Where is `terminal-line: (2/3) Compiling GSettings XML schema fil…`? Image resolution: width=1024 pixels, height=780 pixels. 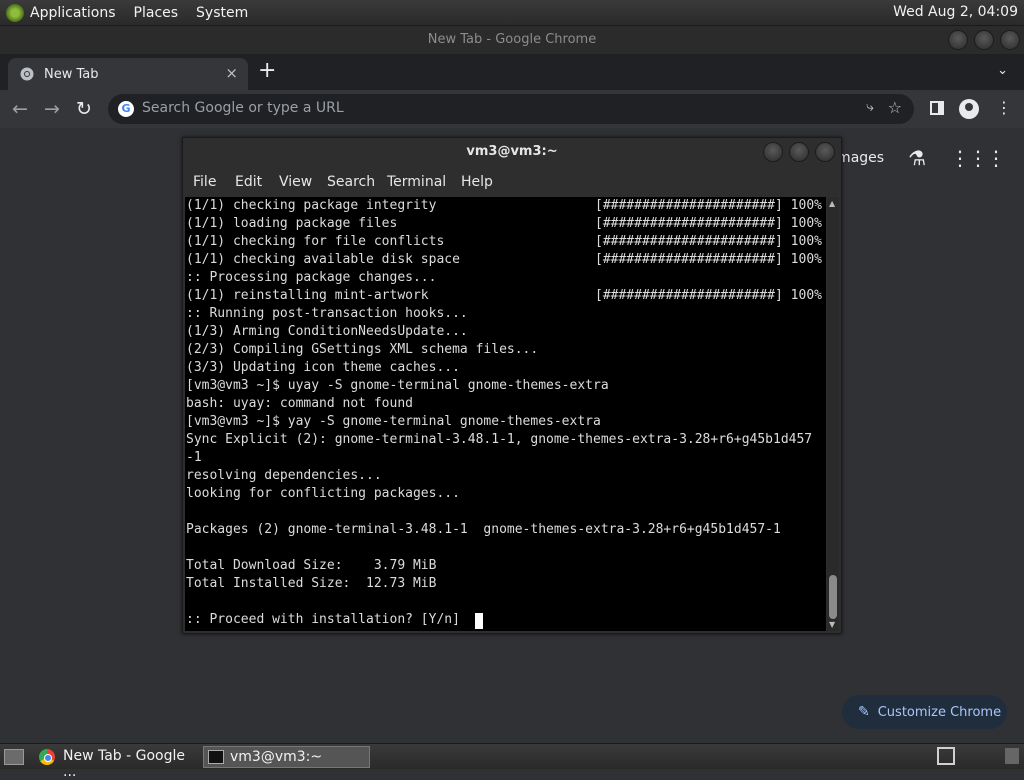 terminal-line: (2/3) Compiling GSettings XML schema fil… is located at coordinates (362, 349).